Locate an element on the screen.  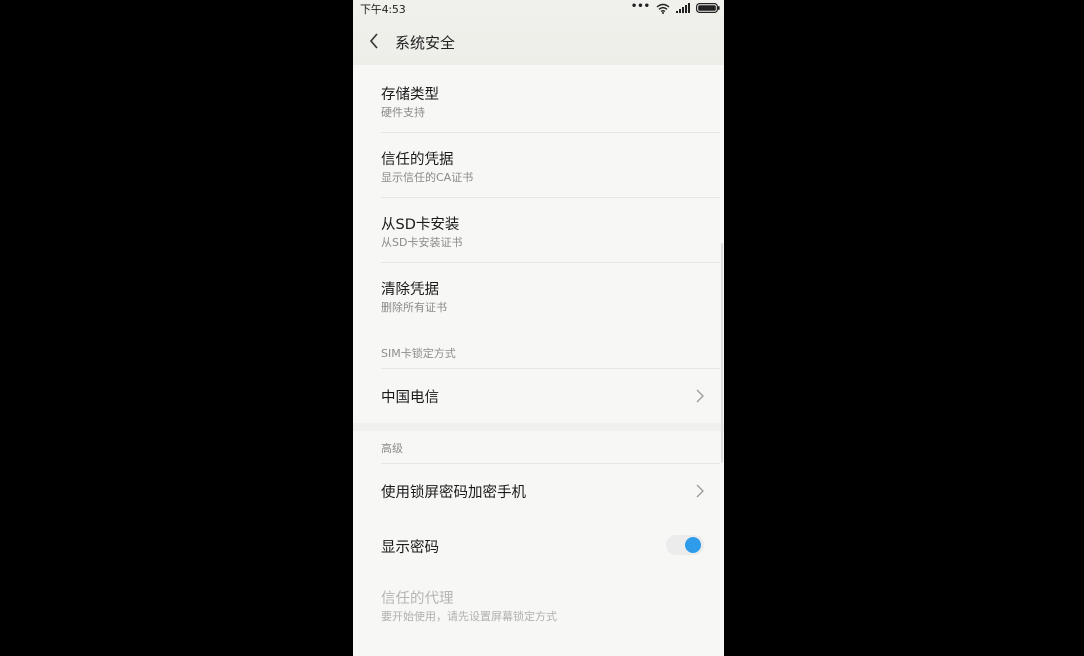
item-storage-type: 存储类型 硬件支持 is located at coordinates (538, 97).